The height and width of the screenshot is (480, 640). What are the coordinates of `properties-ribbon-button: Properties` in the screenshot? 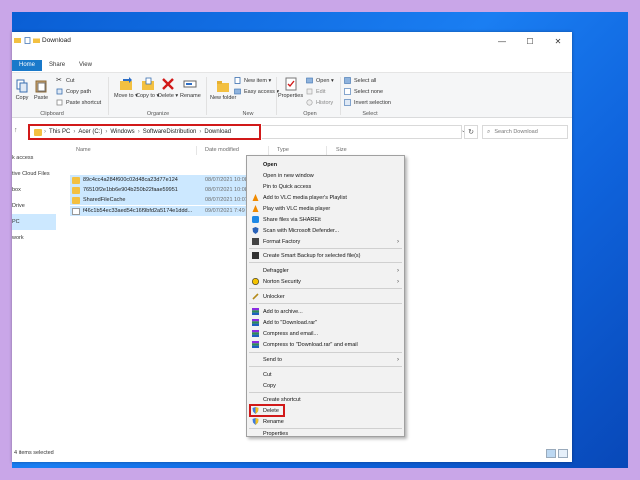 It's located at (290, 88).